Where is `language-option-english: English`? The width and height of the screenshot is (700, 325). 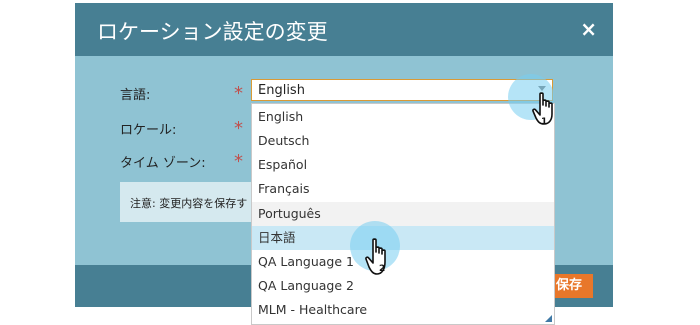 language-option-english: English is located at coordinates (403, 117).